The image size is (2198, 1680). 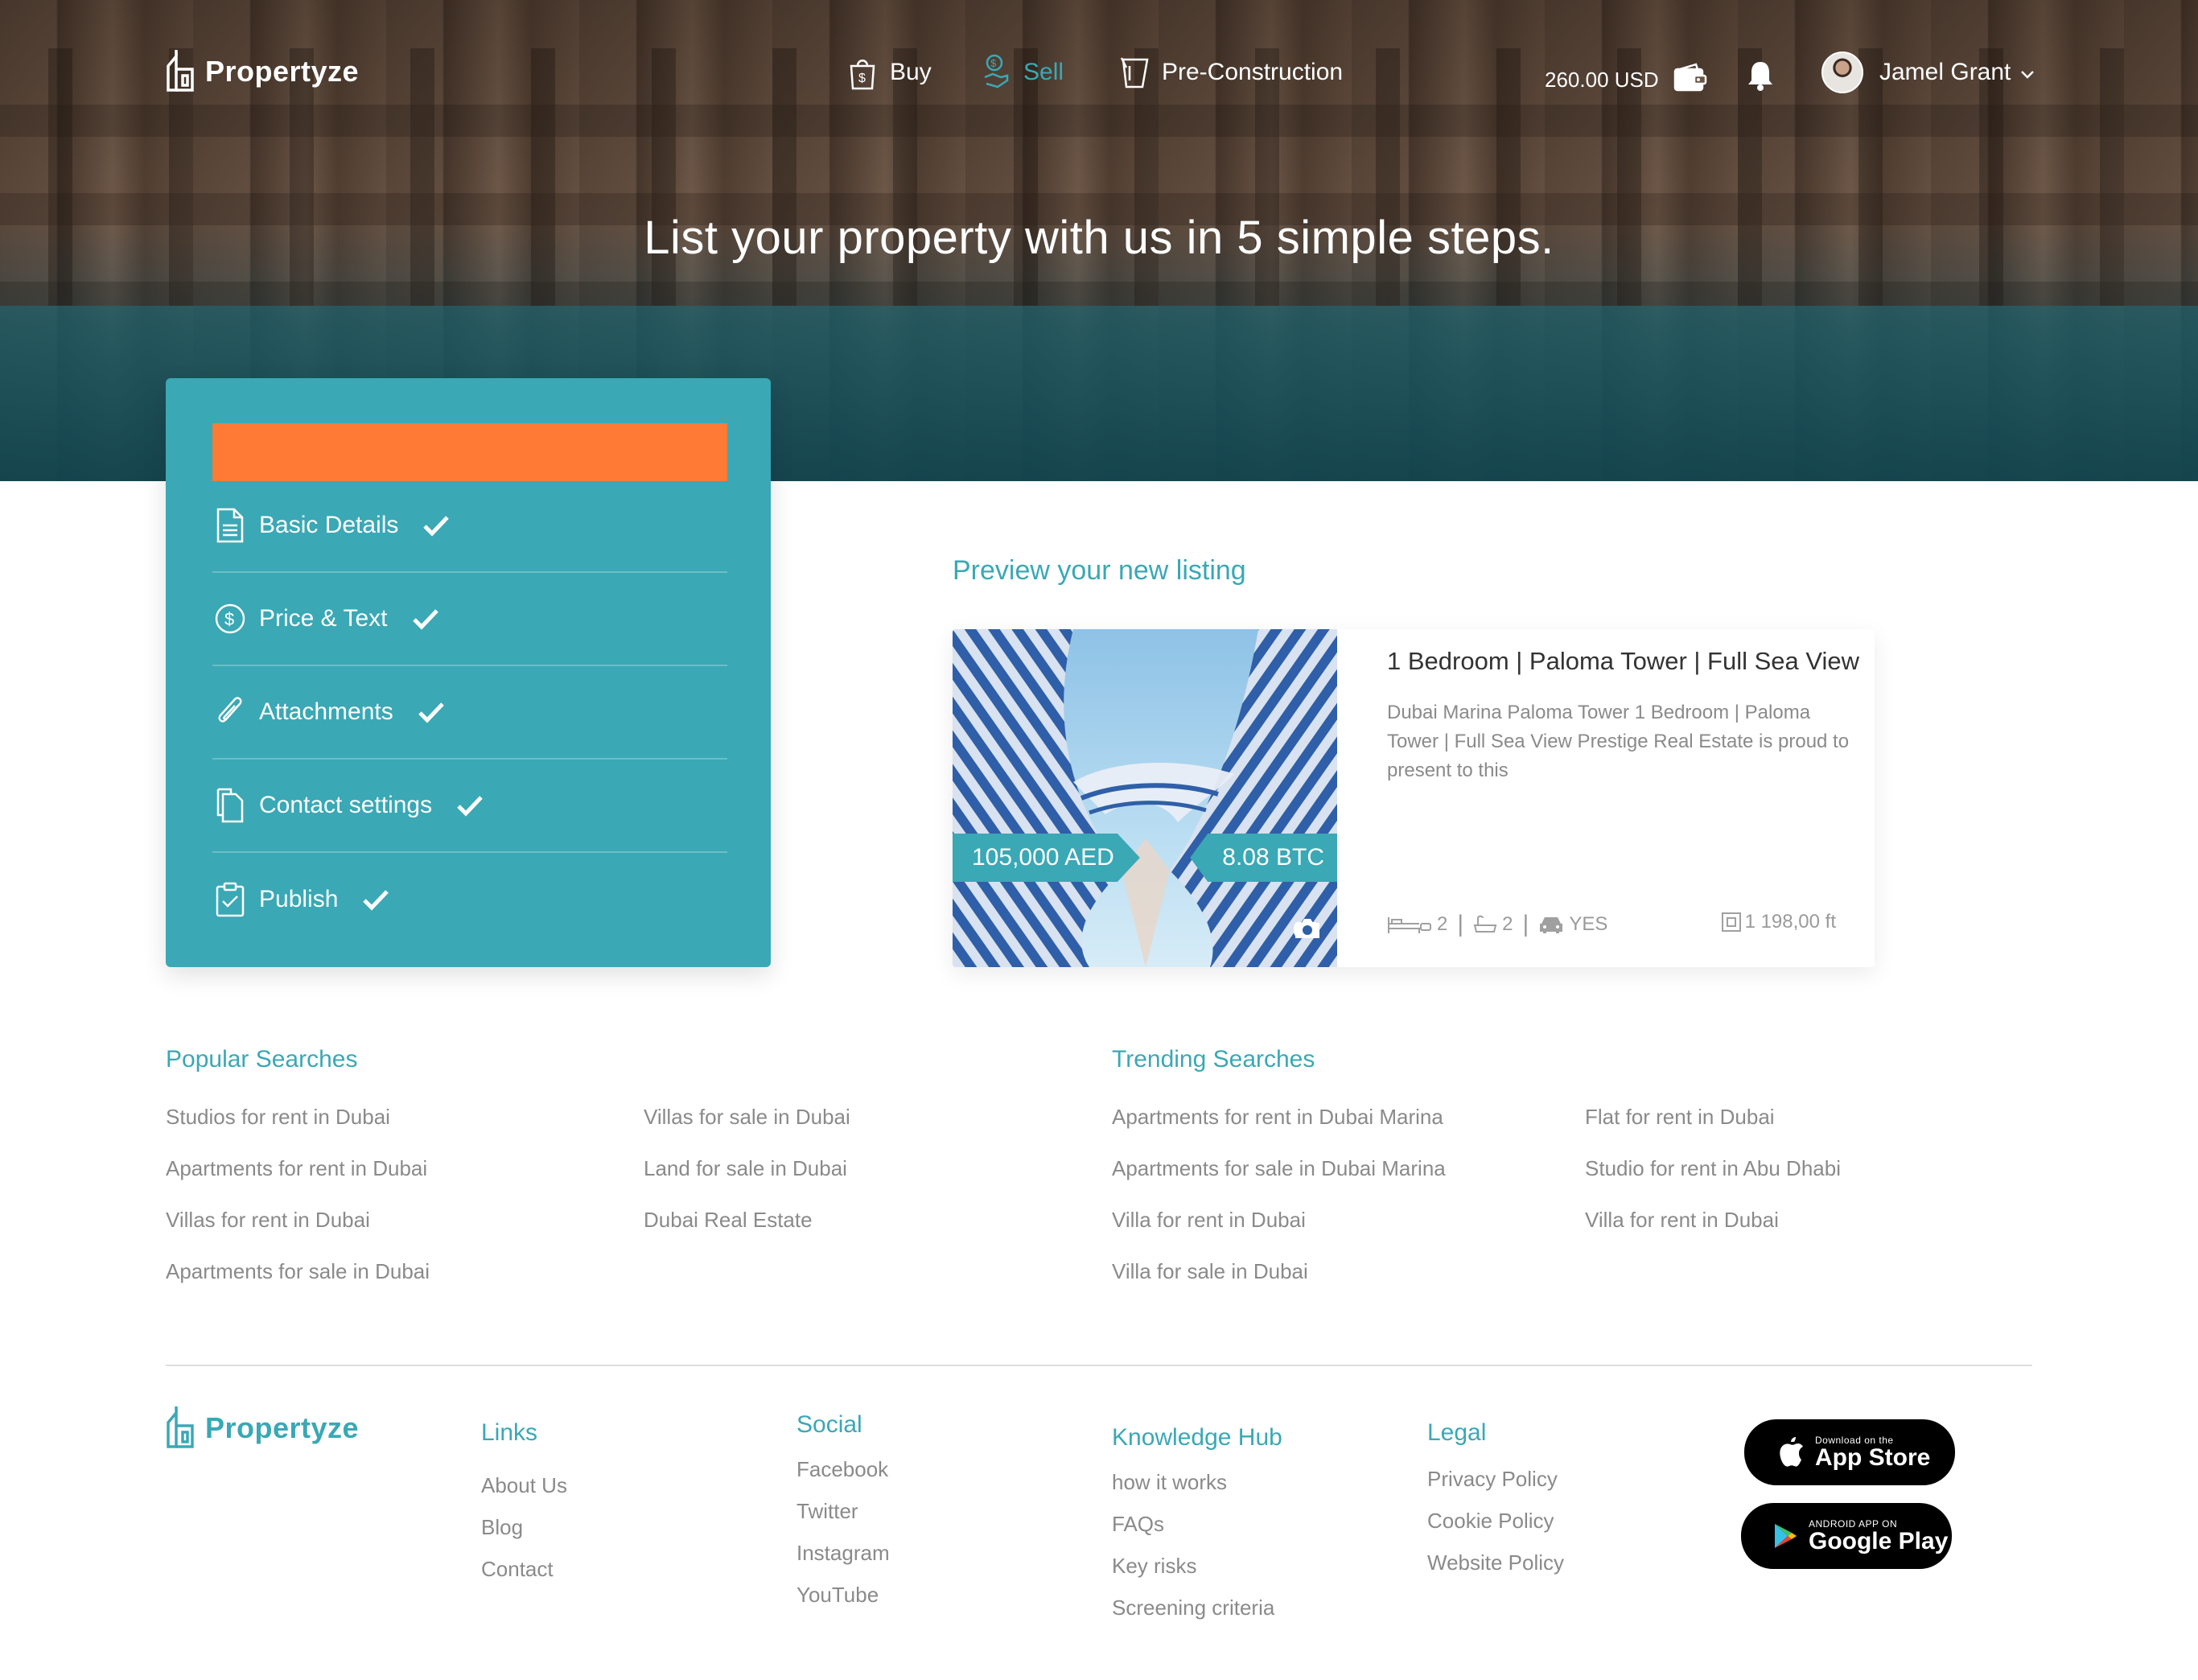 I want to click on search-link: Apartments for sale in Dubai Marina, so click(x=1279, y=1168).